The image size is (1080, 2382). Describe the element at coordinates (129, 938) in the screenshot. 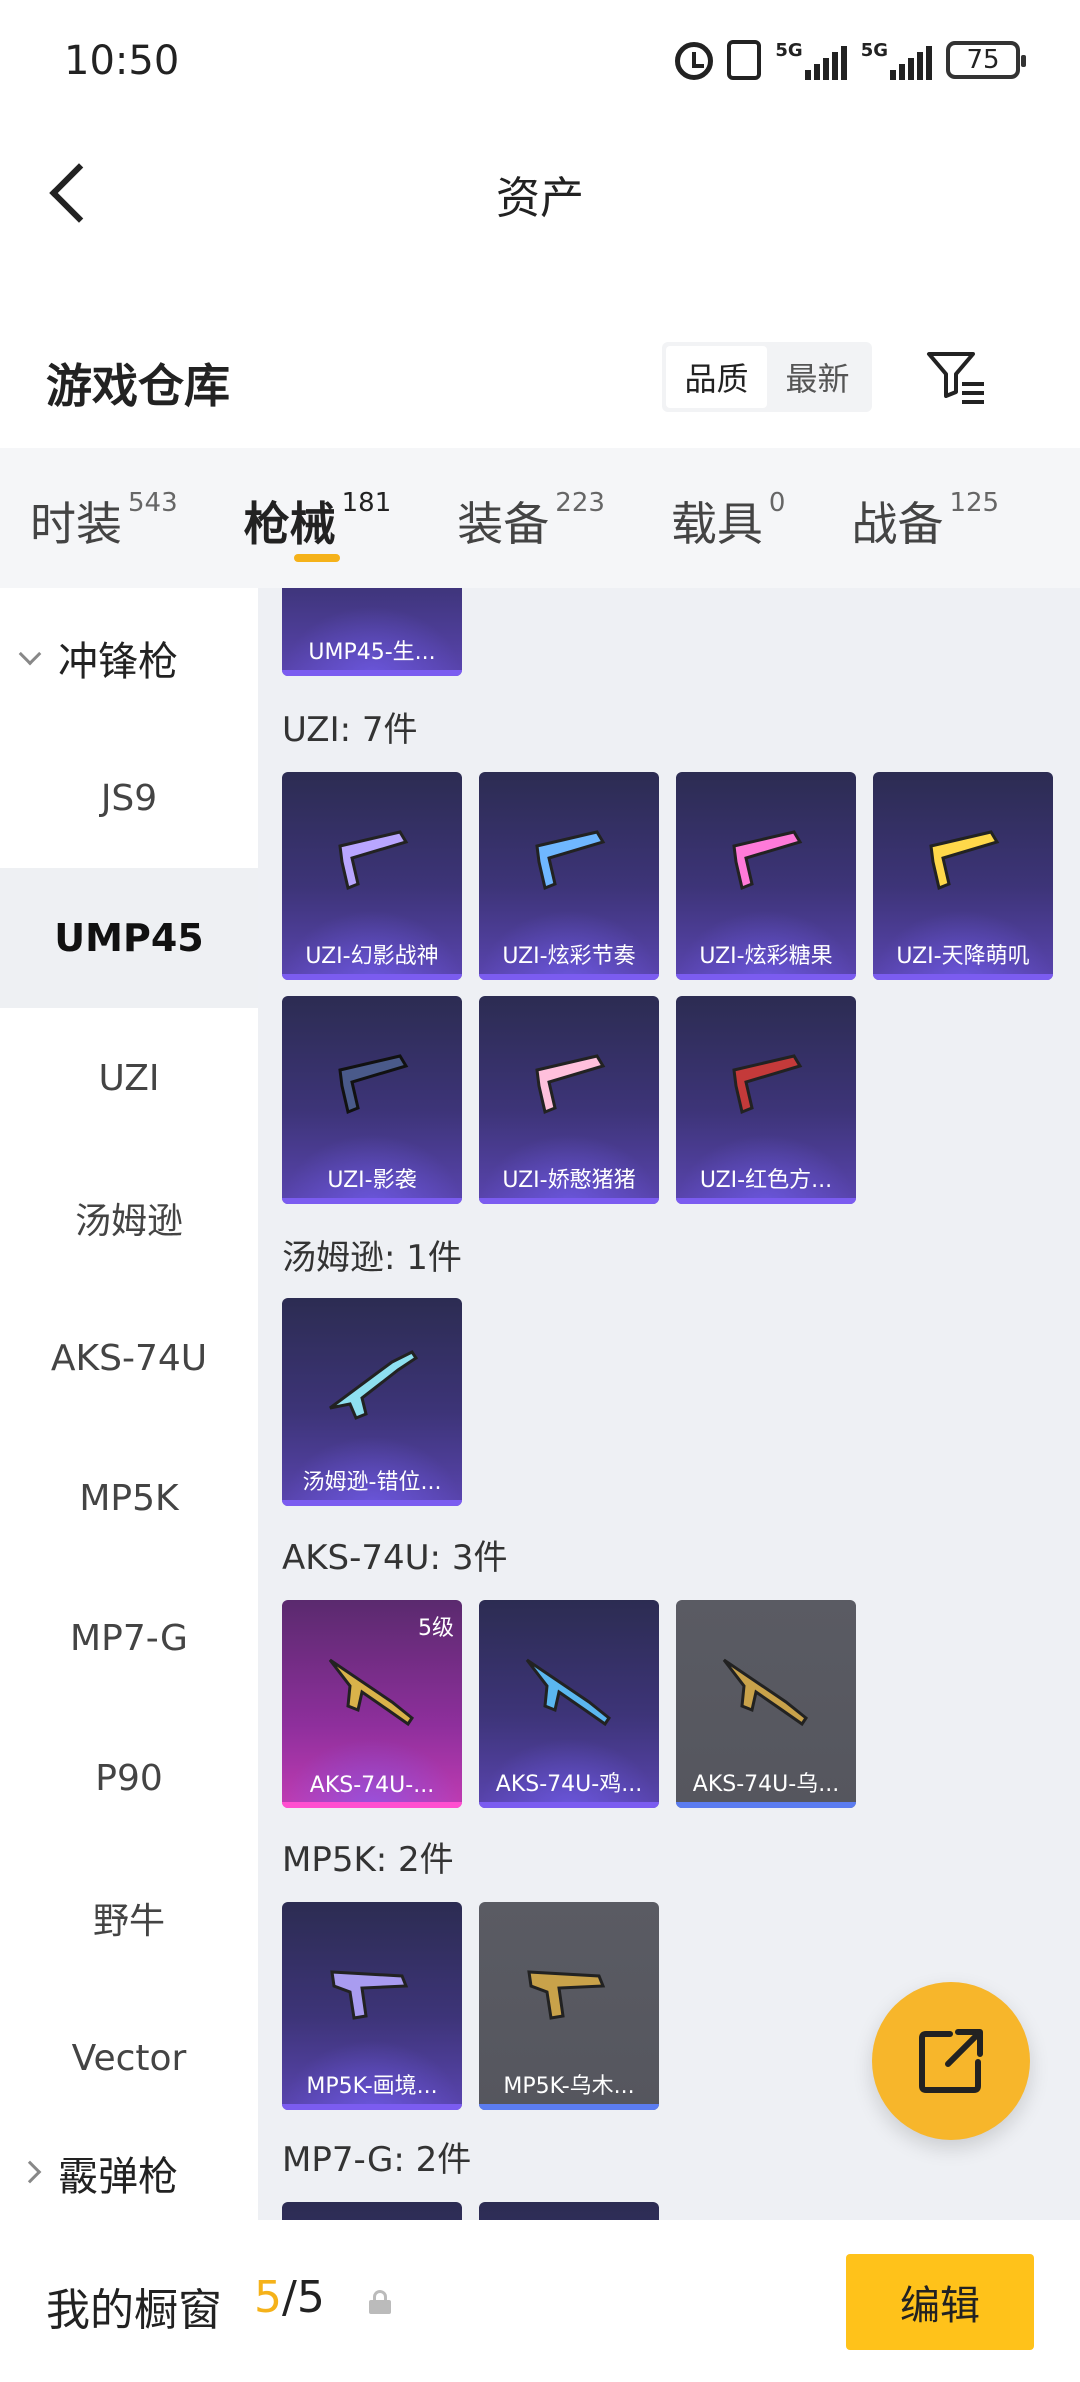

I see `sidebar-item-ump45: UMP45` at that location.